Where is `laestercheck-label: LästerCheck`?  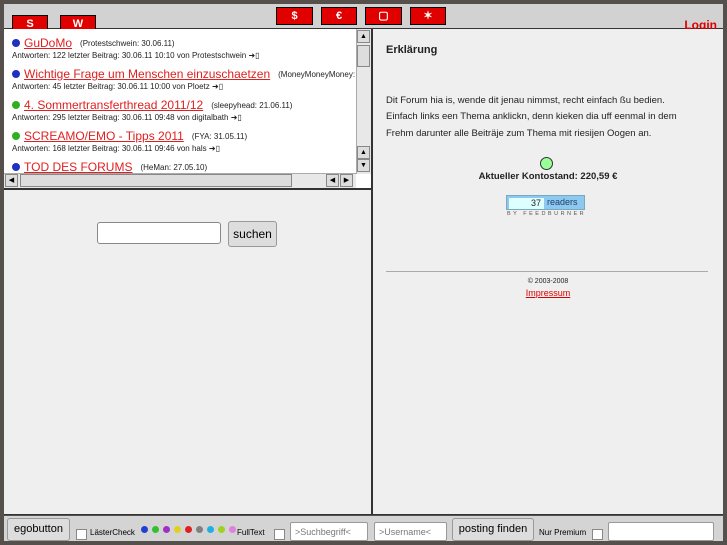 laestercheck-label: LästerCheck is located at coordinates (112, 532).